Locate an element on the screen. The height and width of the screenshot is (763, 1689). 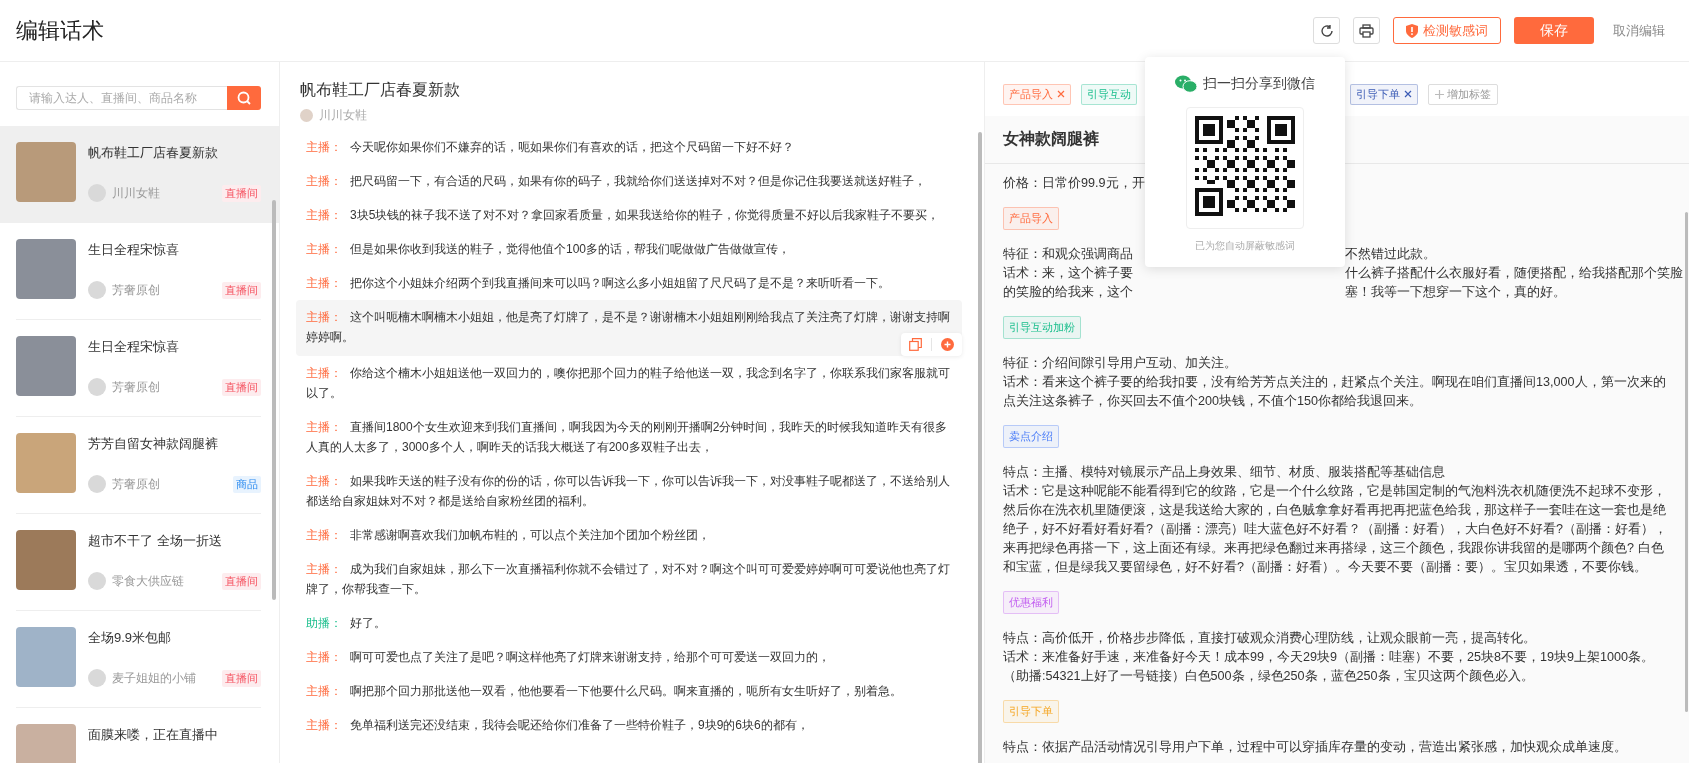
search-button is located at coordinates (244, 98).